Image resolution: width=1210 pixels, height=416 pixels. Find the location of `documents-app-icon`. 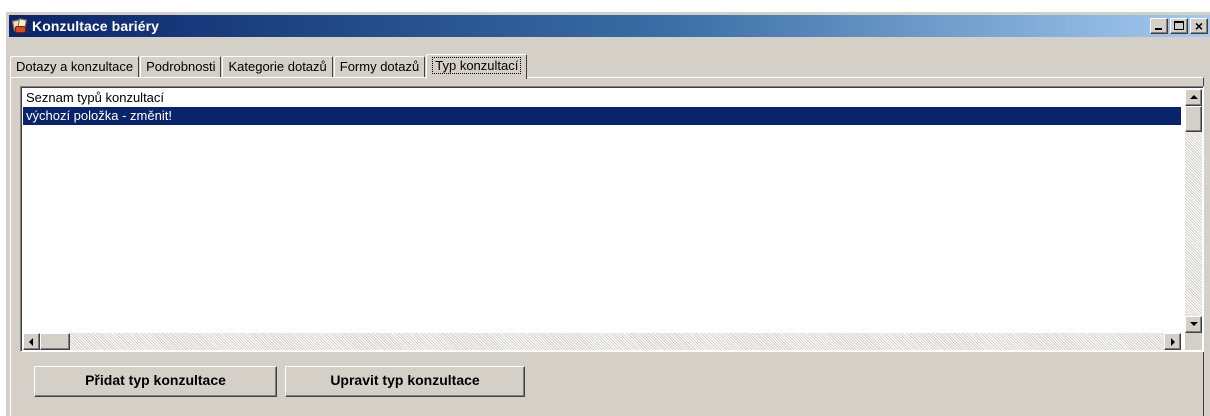

documents-app-icon is located at coordinates (19, 26).